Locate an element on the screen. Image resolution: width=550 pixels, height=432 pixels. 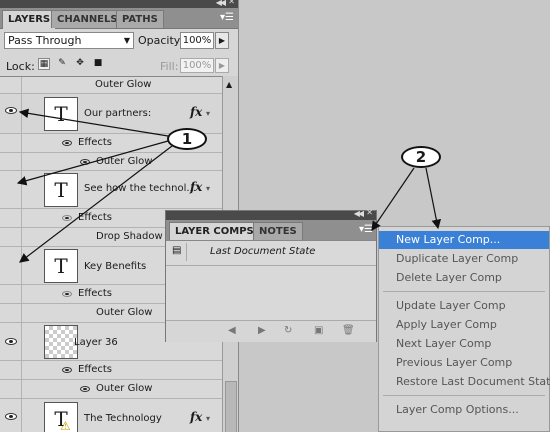
menu-duplicate-layer-comp: Duplicate Layer Comp is located at coordinates (464, 259).